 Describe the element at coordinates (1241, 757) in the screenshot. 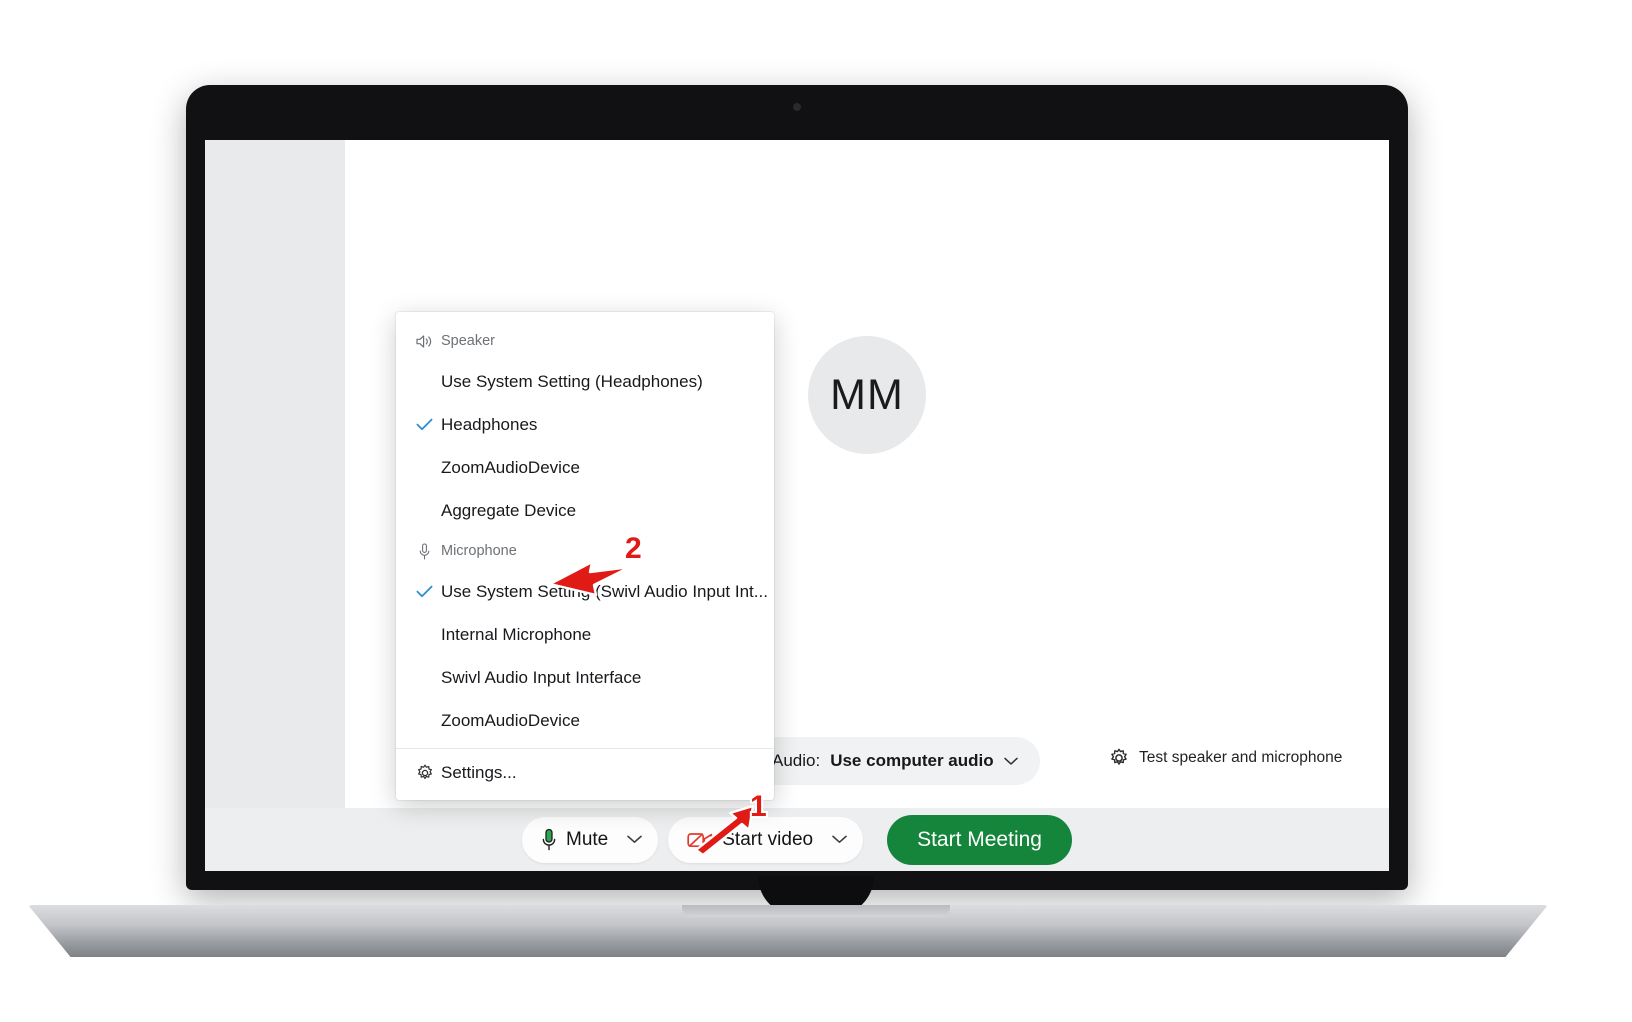

I see `test-audio-label: Test speaker and microphone` at that location.